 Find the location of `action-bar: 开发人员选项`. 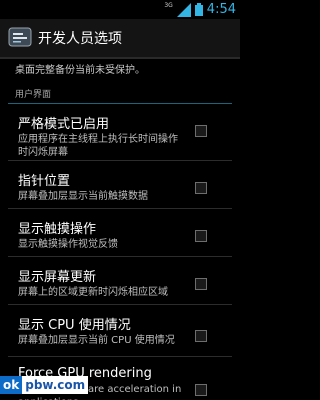

action-bar: 开发人员选项 is located at coordinates (120, 39).